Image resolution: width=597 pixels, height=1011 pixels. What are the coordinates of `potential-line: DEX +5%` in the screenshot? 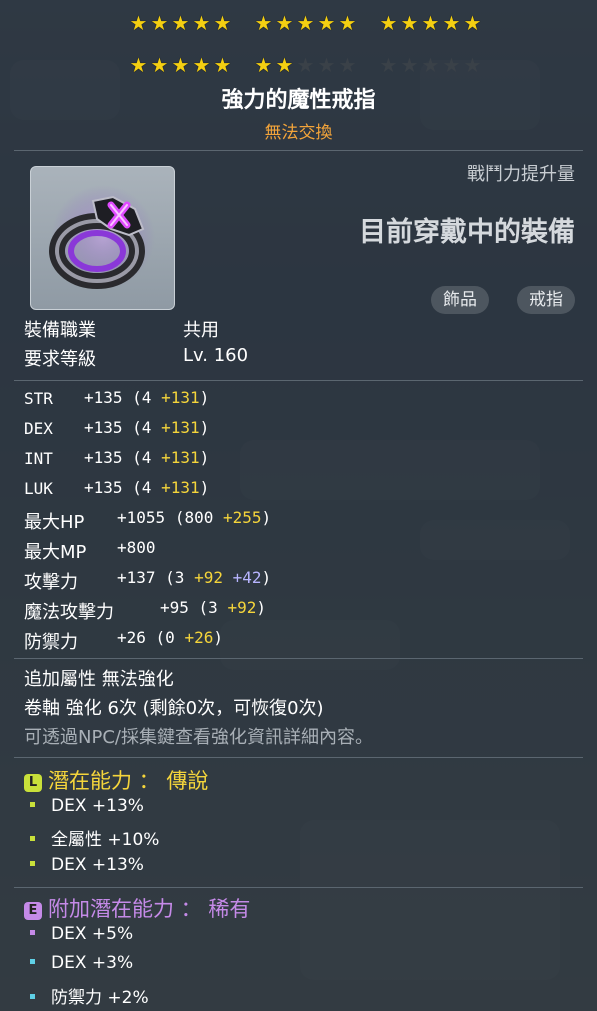 It's located at (81, 934).